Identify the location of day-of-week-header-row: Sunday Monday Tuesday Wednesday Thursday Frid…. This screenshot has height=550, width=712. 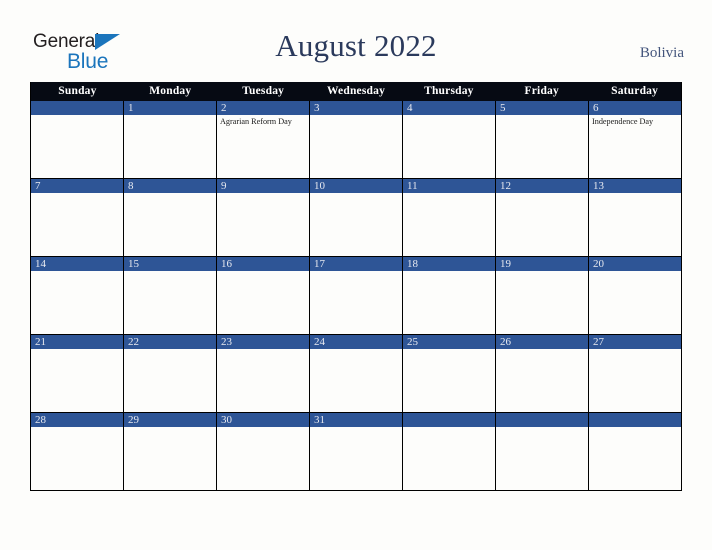
(356, 91).